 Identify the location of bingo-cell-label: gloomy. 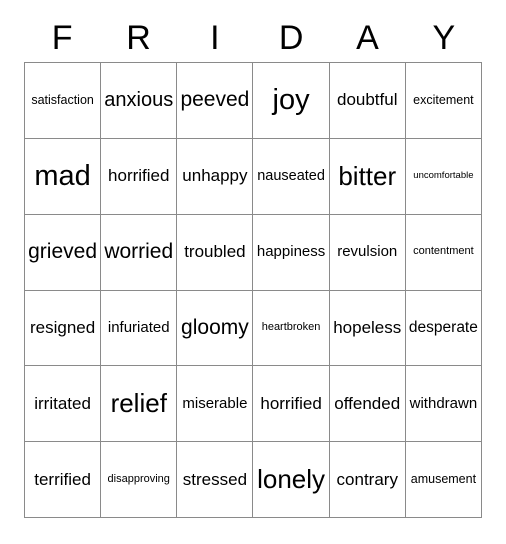
(215, 327).